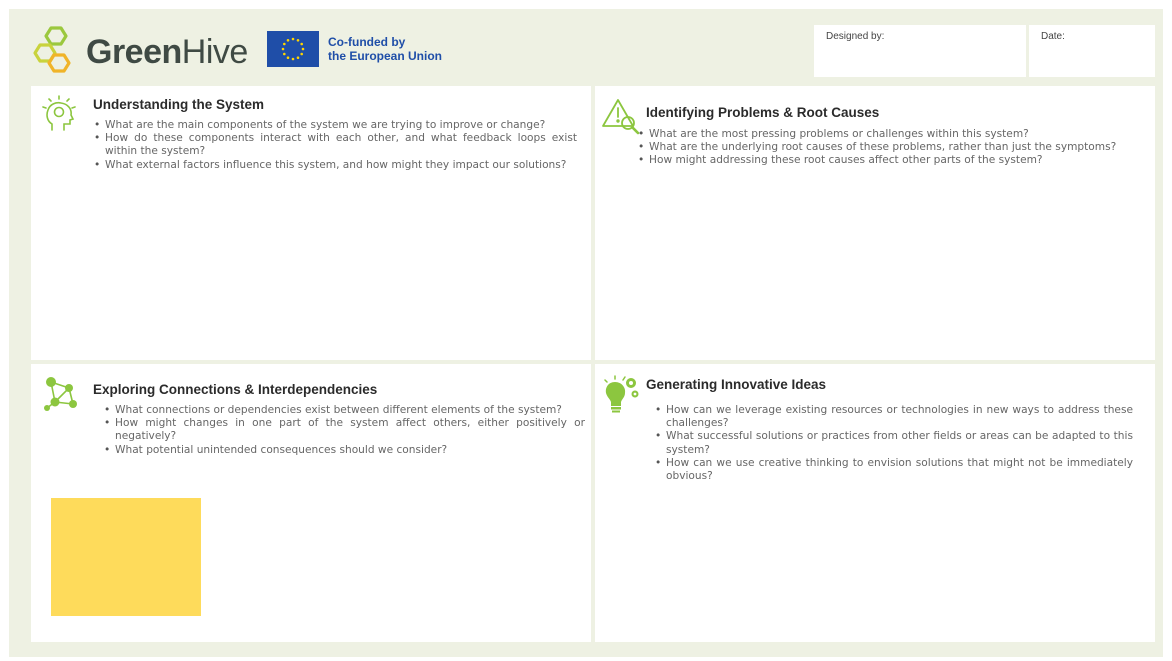 The image size is (1172, 661). Describe the element at coordinates (52, 49) in the screenshot. I see `greenhive-logo-icon` at that location.